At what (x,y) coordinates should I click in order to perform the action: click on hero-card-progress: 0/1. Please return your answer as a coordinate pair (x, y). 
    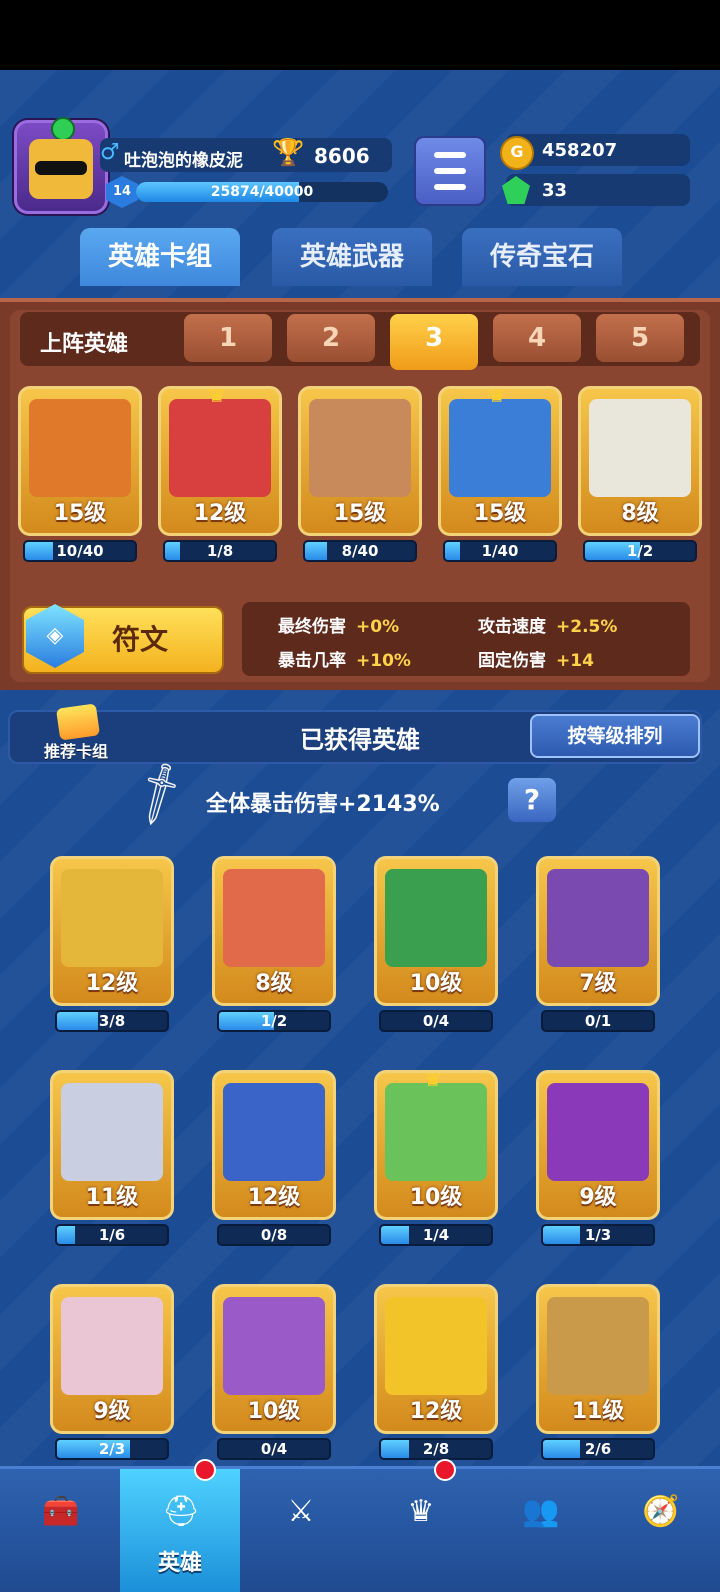
    Looking at the image, I should click on (598, 1021).